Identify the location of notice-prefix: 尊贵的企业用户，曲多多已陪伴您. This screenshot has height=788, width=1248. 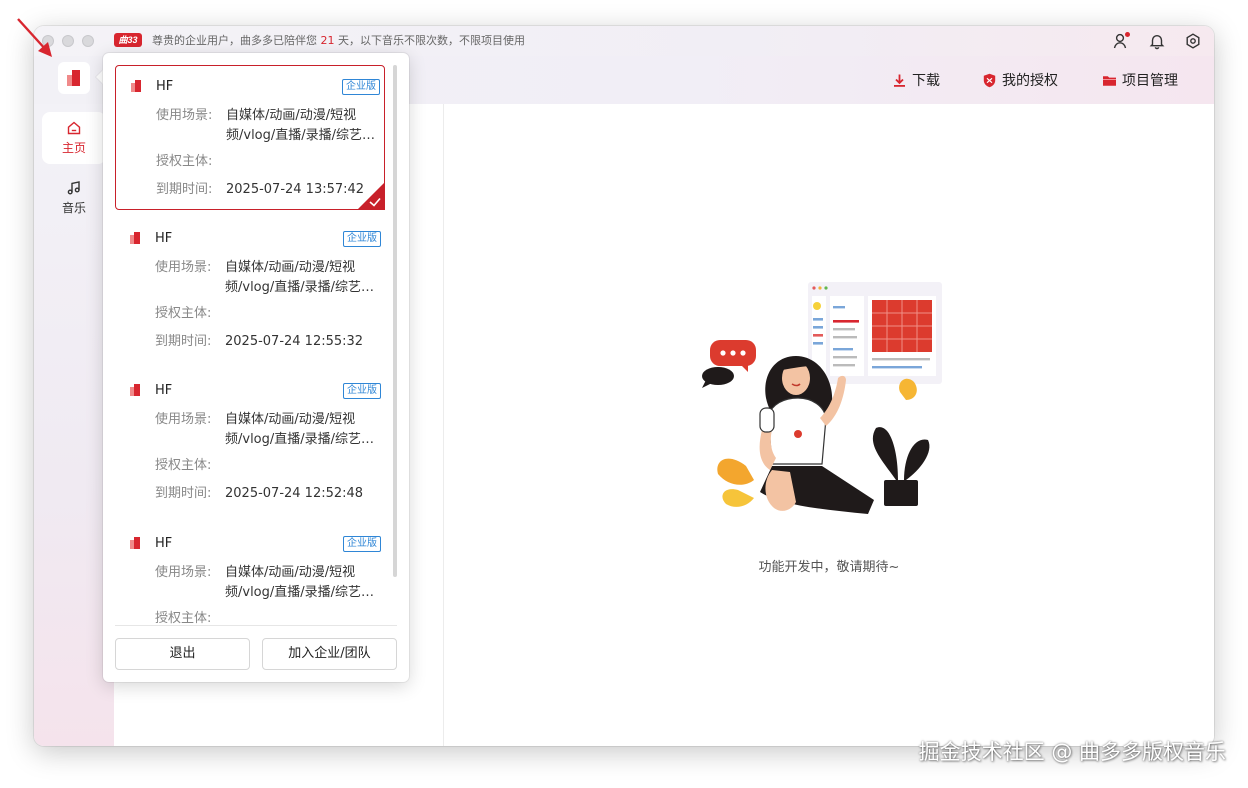
(236, 40).